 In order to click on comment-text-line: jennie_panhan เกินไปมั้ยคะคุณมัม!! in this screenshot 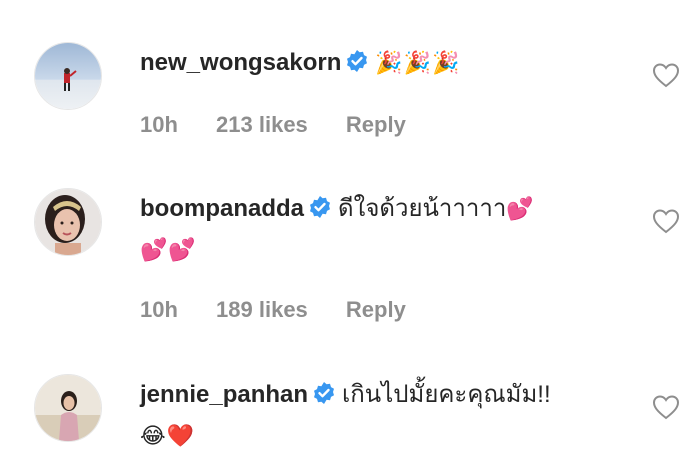, I will do `click(390, 396)`.